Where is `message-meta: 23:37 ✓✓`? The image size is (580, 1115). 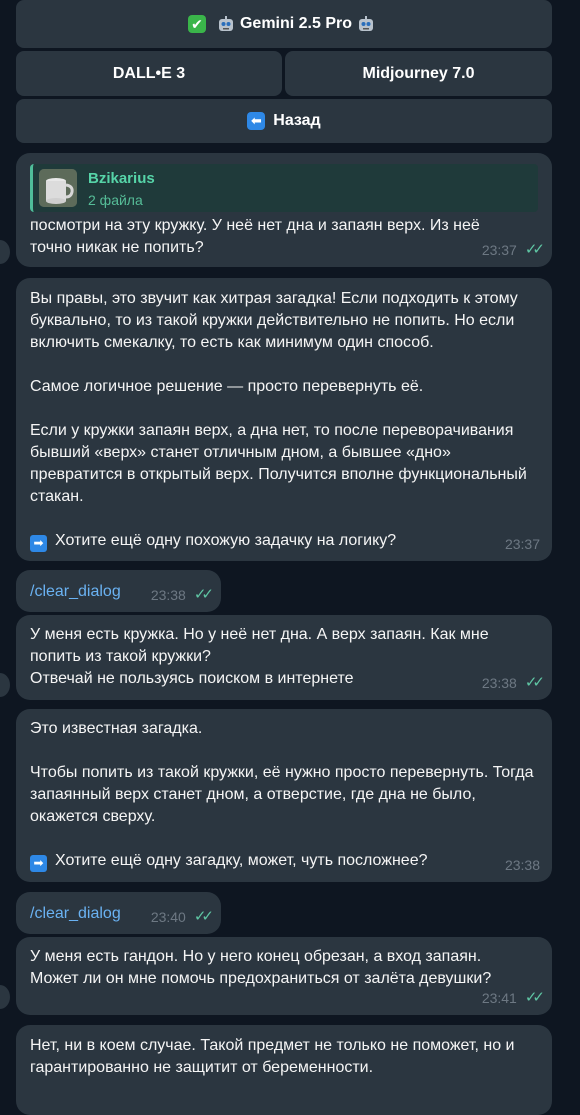
message-meta: 23:37 ✓✓ is located at coordinates (513, 250).